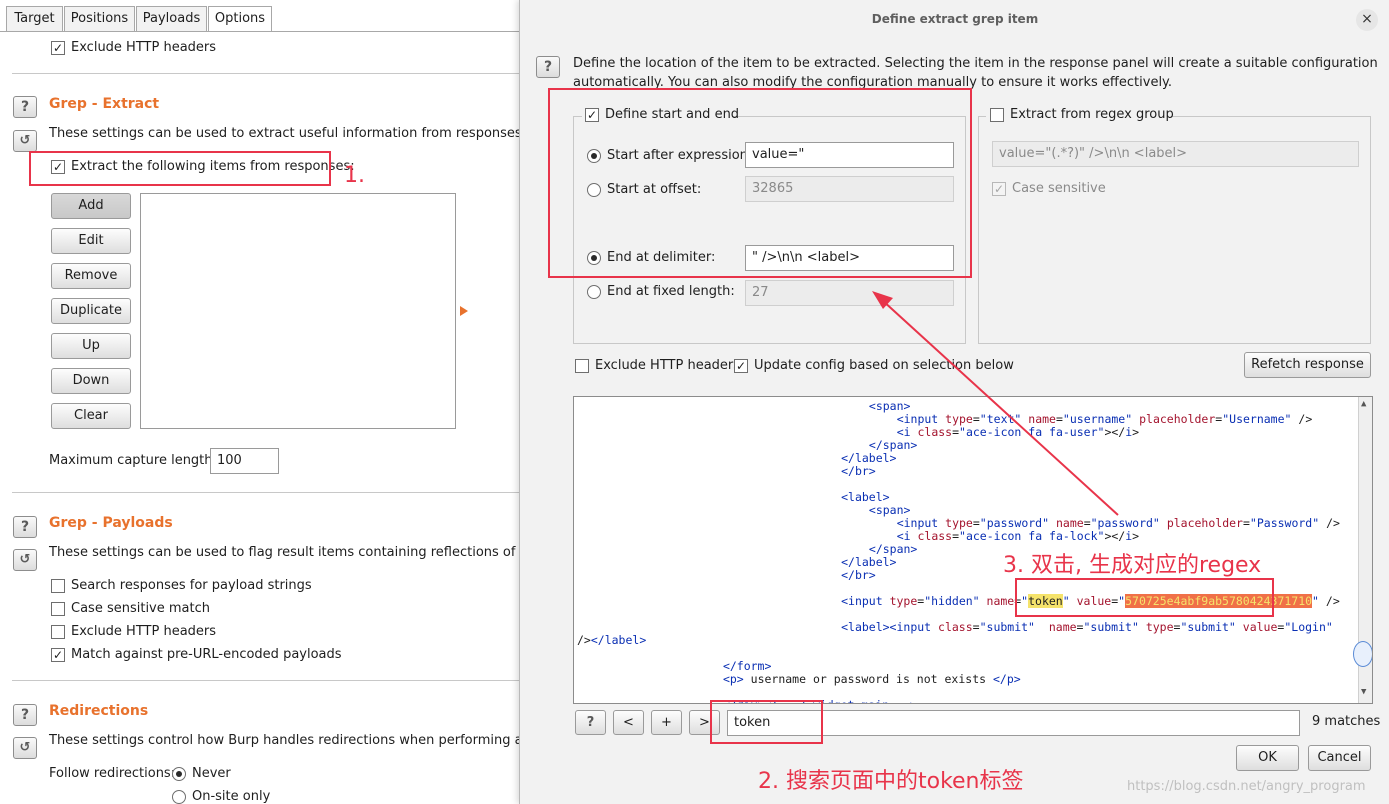 The height and width of the screenshot is (804, 1389). What do you see at coordinates (955, 19) in the screenshot?
I see `dialog-title: Define extract grep item` at bounding box center [955, 19].